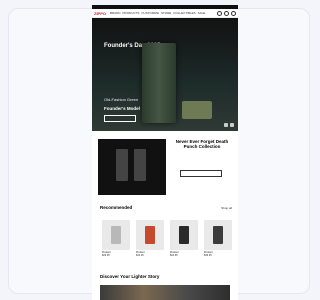 The image size is (320, 300). I want to click on promo-shop-button, so click(201, 173).